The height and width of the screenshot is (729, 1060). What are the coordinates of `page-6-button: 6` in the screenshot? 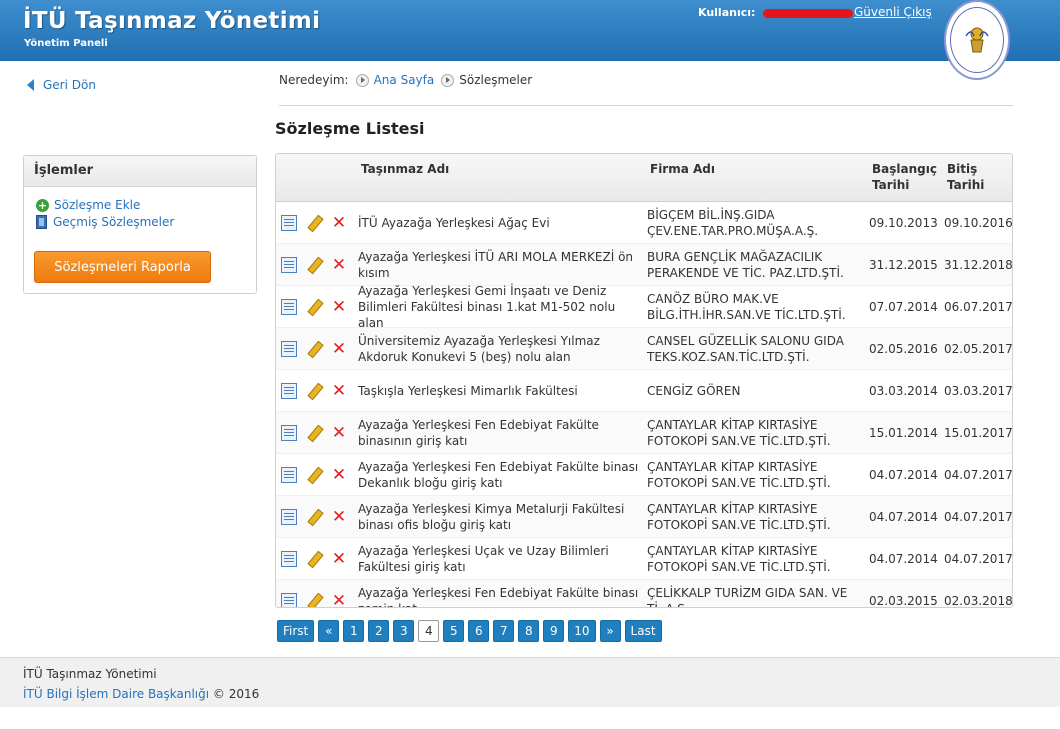 It's located at (479, 631).